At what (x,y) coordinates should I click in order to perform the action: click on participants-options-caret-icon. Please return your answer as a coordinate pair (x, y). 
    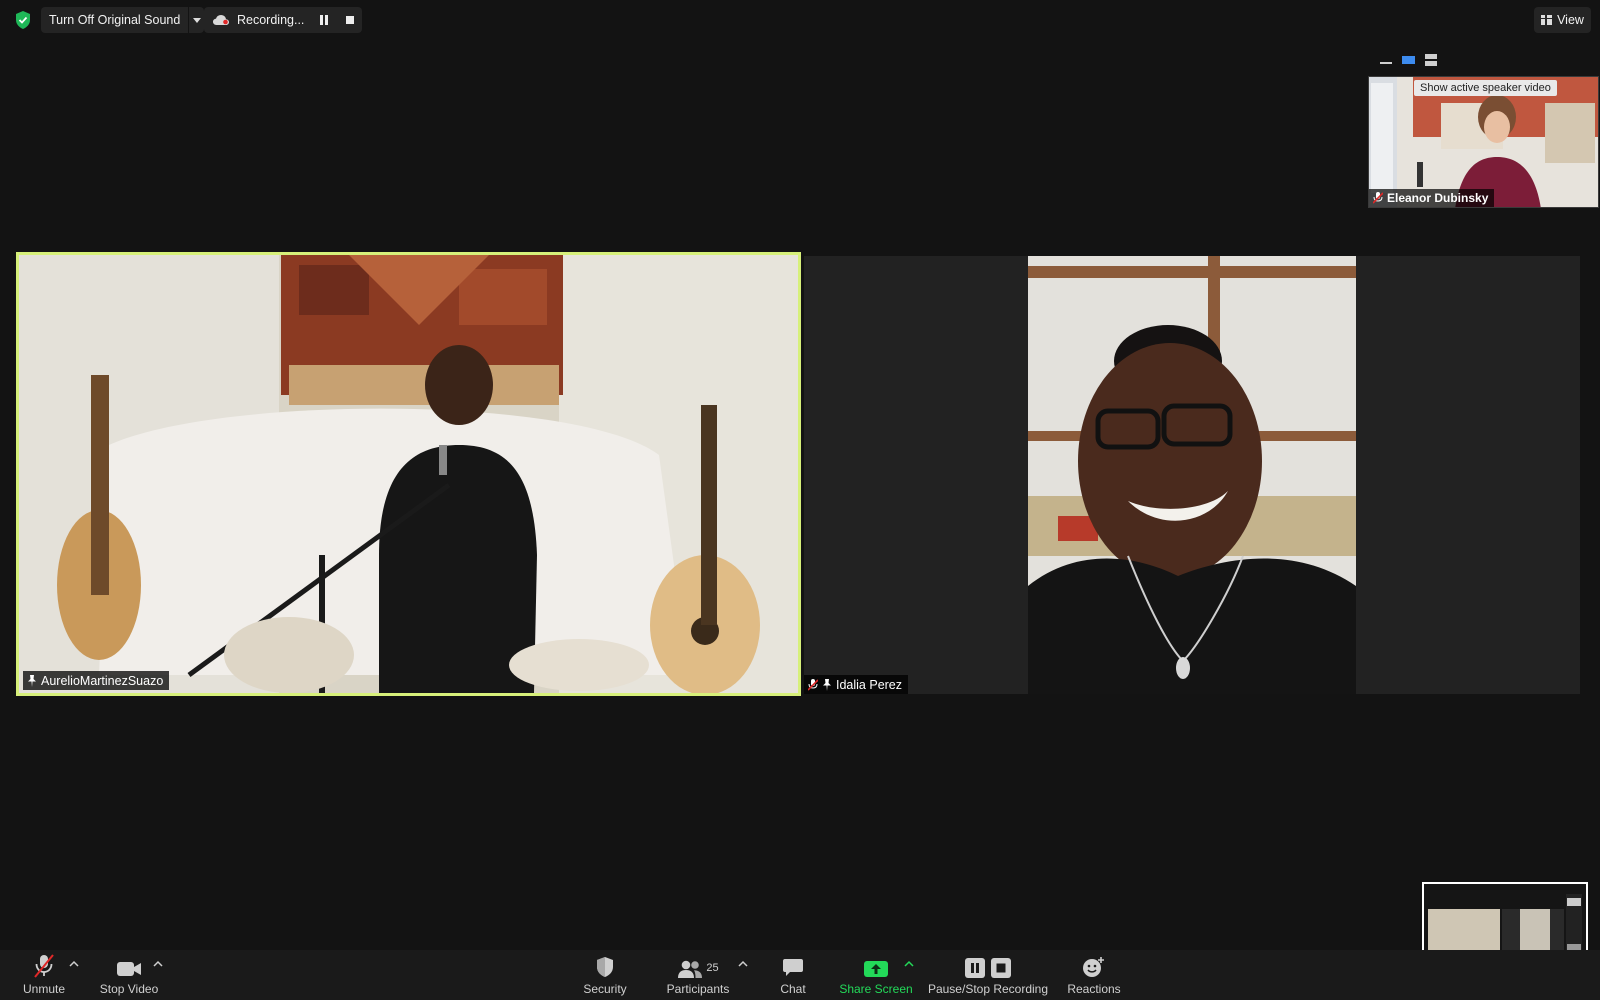
    Looking at the image, I should click on (743, 964).